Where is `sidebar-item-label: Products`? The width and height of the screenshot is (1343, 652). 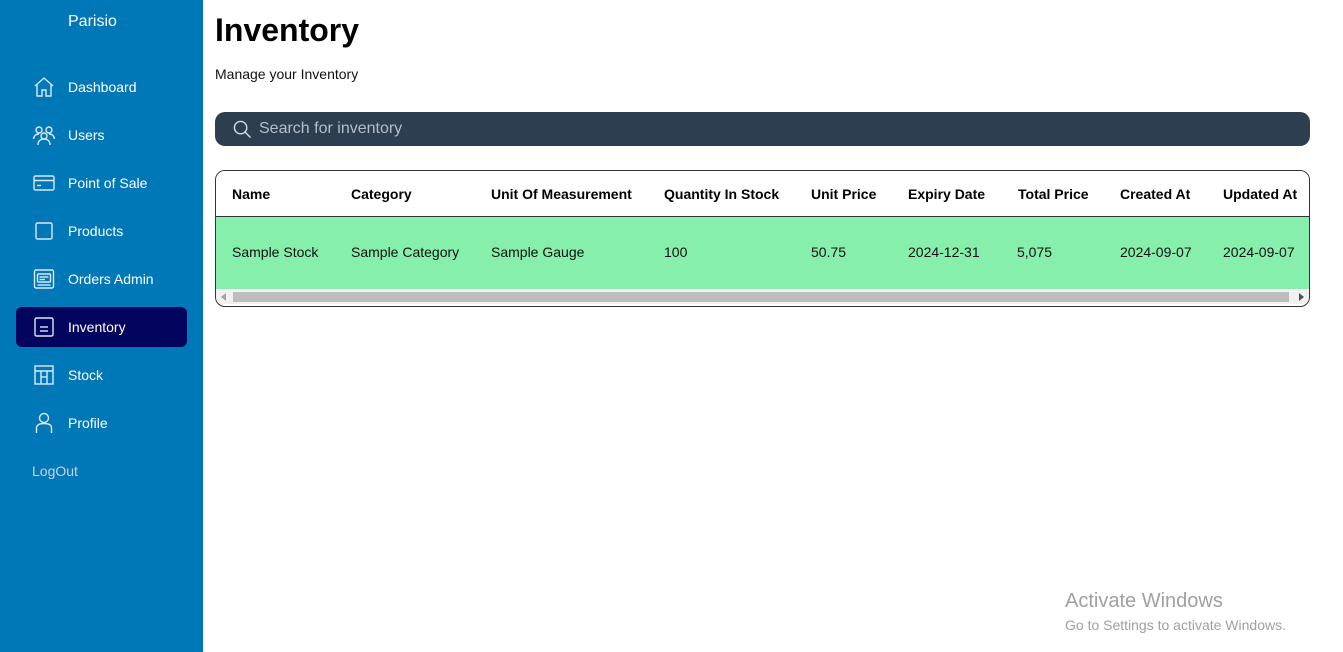
sidebar-item-label: Products is located at coordinates (96, 231).